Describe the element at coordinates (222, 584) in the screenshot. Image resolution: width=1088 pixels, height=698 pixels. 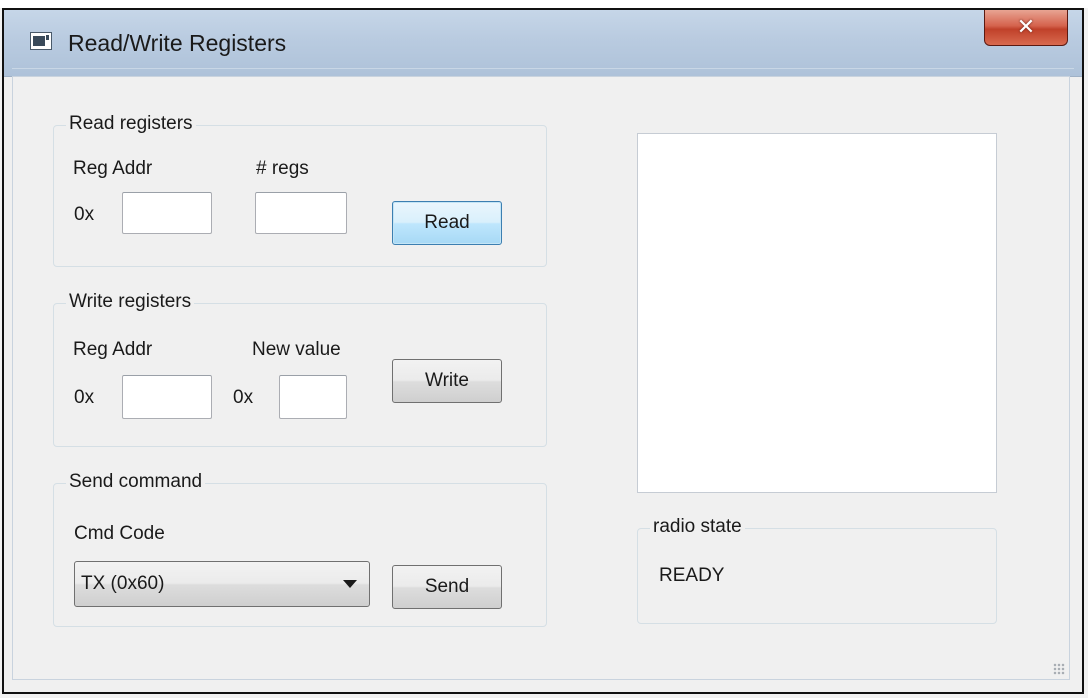
I see `cmd-code-dropdown: TX (0x60)` at that location.